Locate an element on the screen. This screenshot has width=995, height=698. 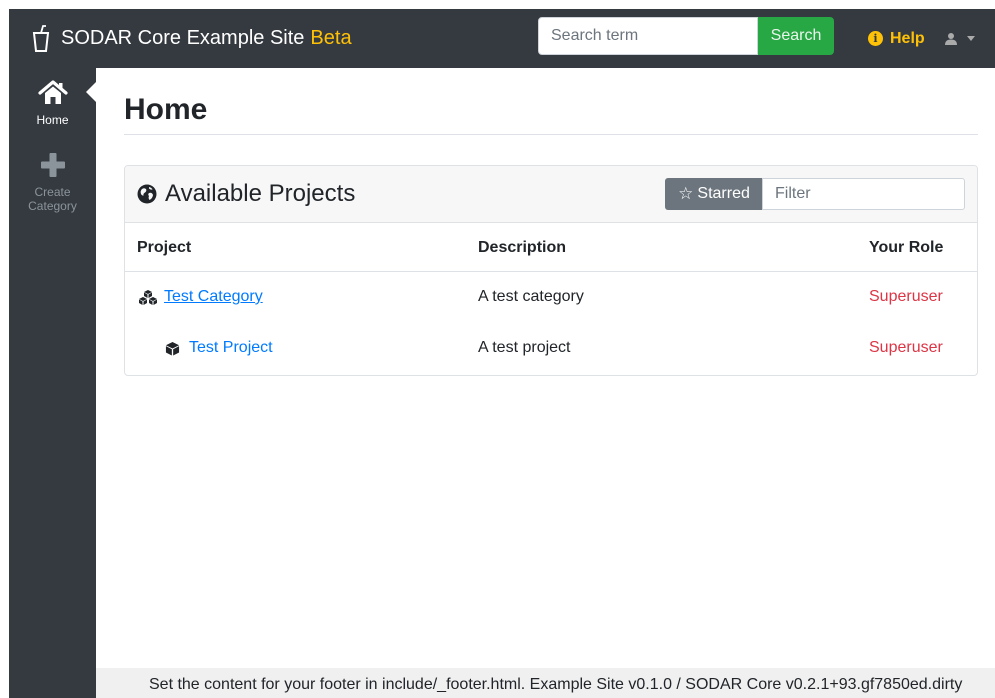
starred-toggle-button: ☆ Starred is located at coordinates (714, 194).